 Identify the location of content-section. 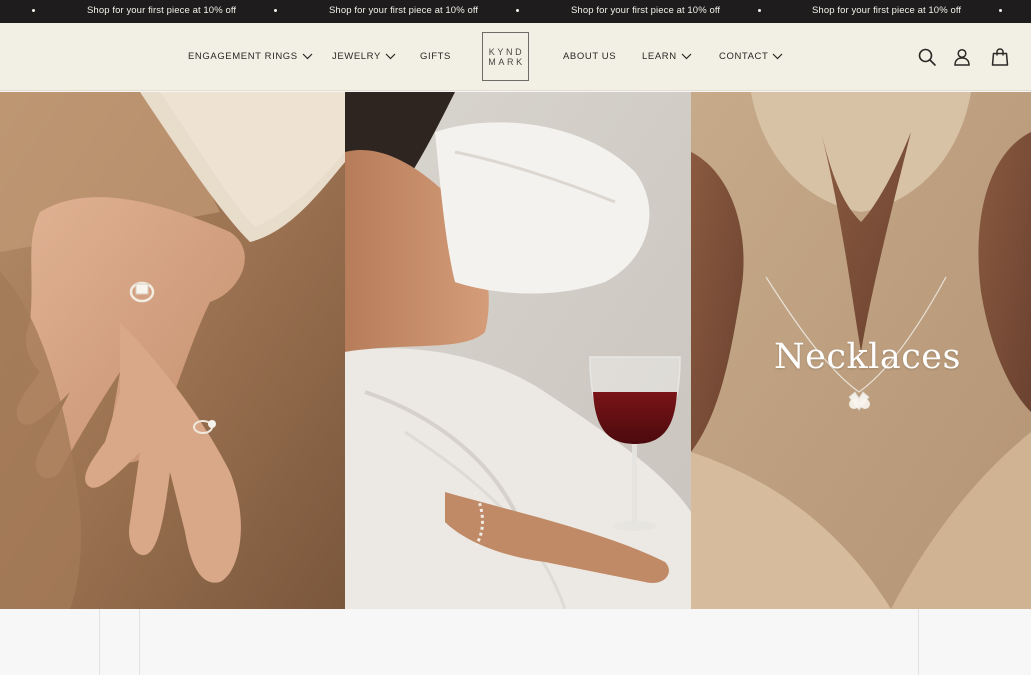
(515, 642).